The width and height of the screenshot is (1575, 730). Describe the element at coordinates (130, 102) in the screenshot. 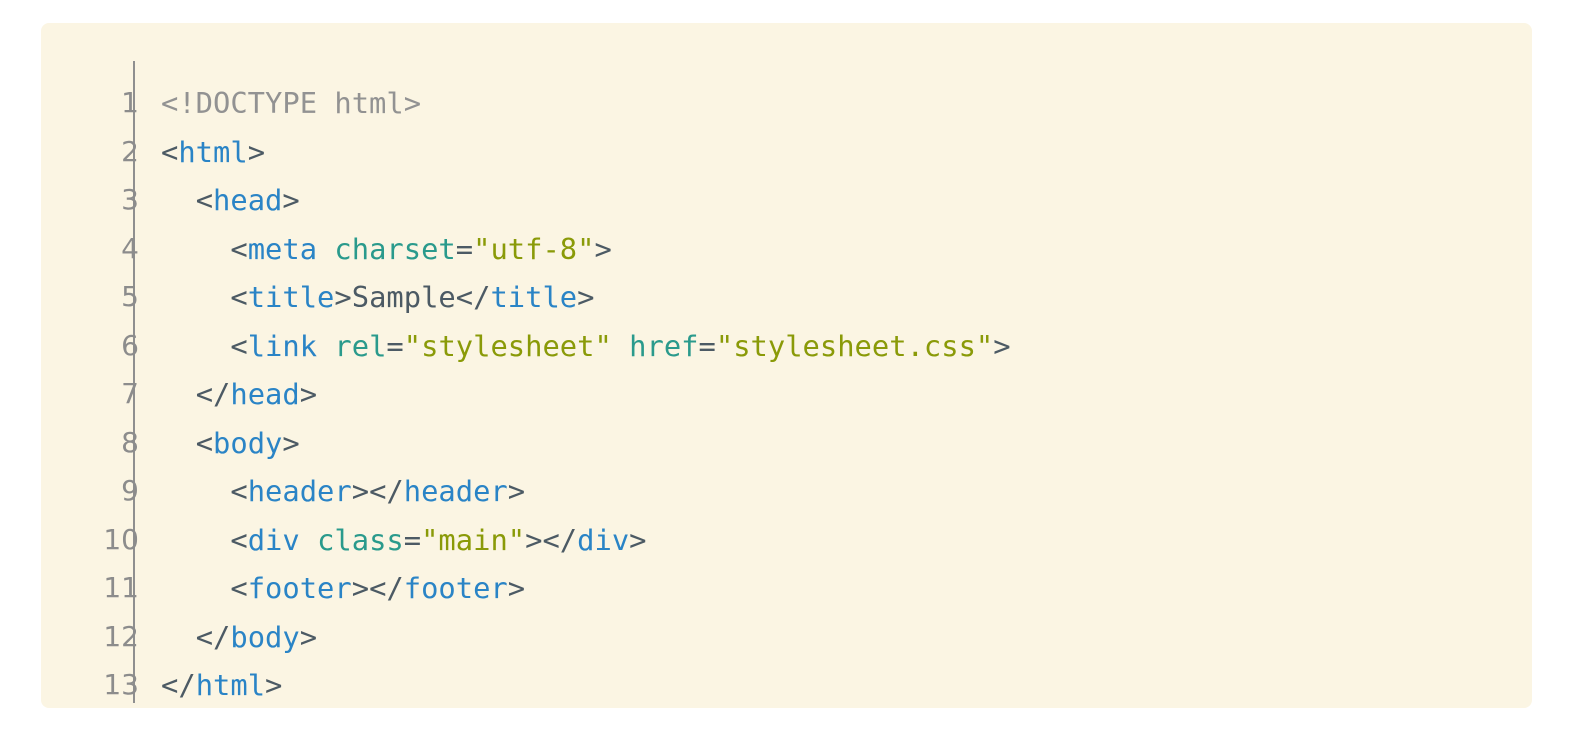

I see `line-number: 1` at that location.